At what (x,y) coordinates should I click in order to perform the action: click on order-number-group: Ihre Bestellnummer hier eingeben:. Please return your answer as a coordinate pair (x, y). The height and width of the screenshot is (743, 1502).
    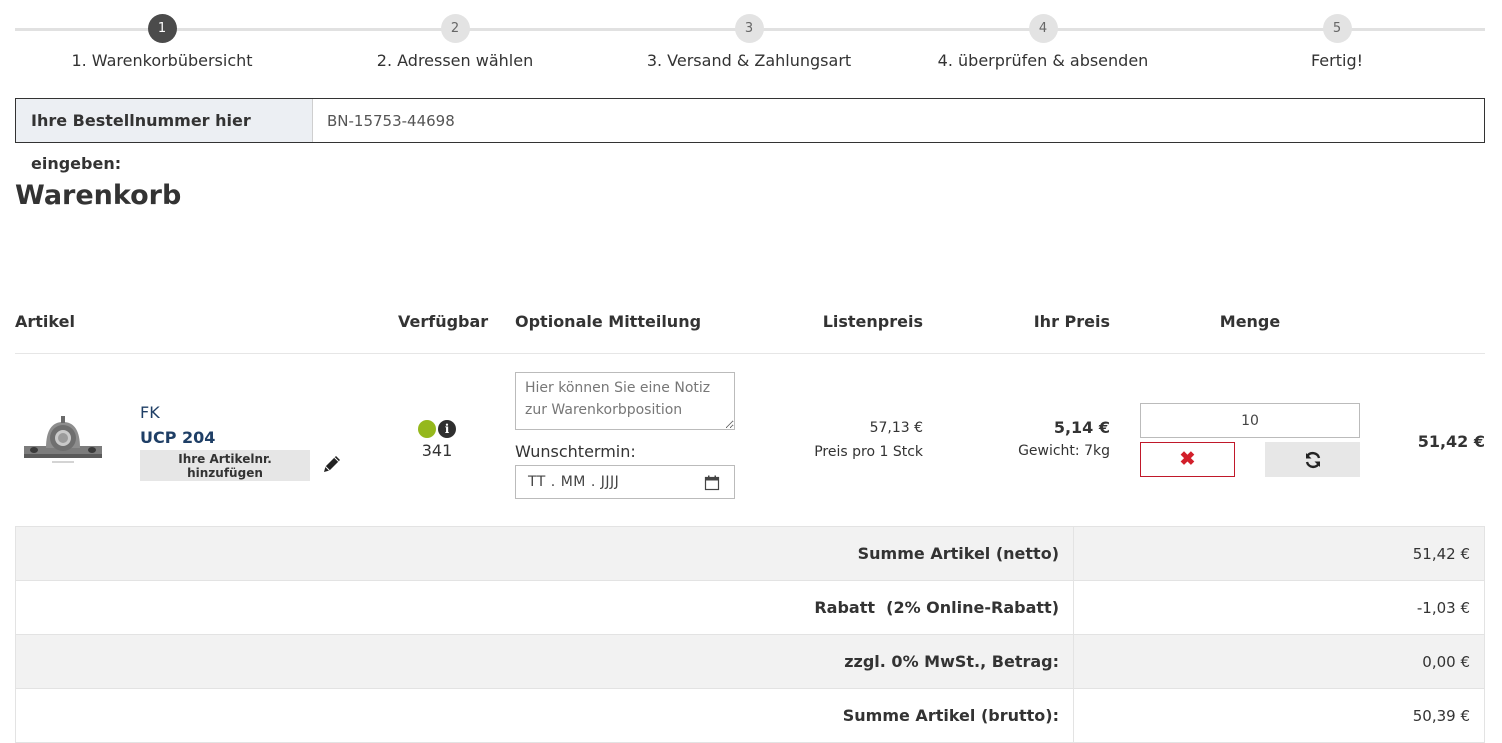
    Looking at the image, I should click on (750, 135).